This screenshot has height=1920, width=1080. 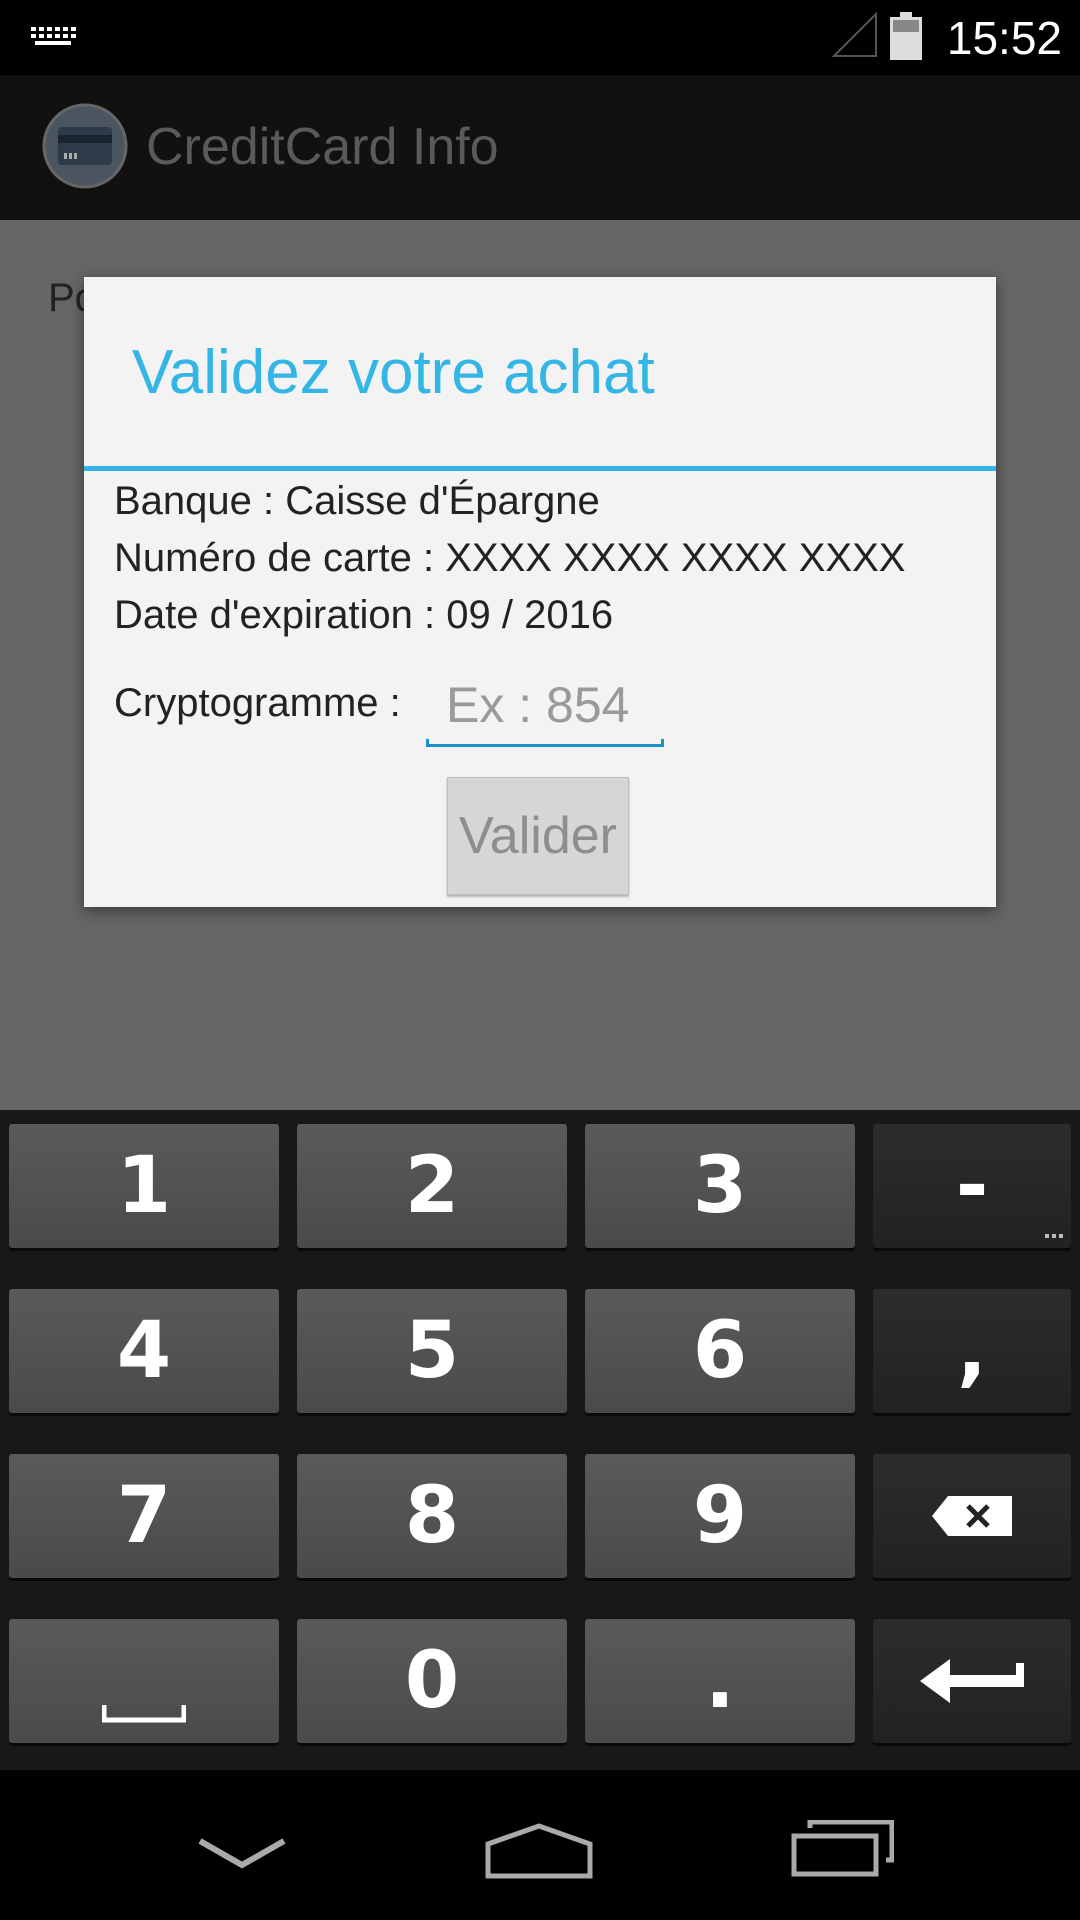 What do you see at coordinates (144, 1681) in the screenshot?
I see `key-space` at bounding box center [144, 1681].